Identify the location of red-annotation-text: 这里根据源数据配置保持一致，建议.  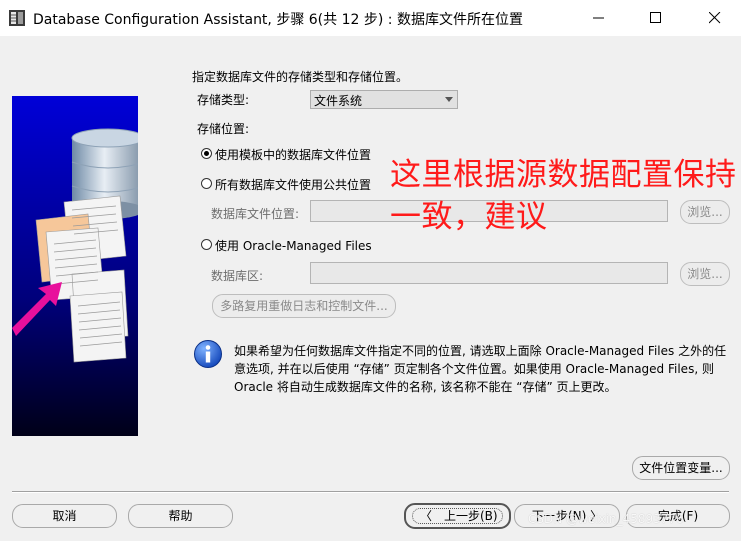
(563, 196).